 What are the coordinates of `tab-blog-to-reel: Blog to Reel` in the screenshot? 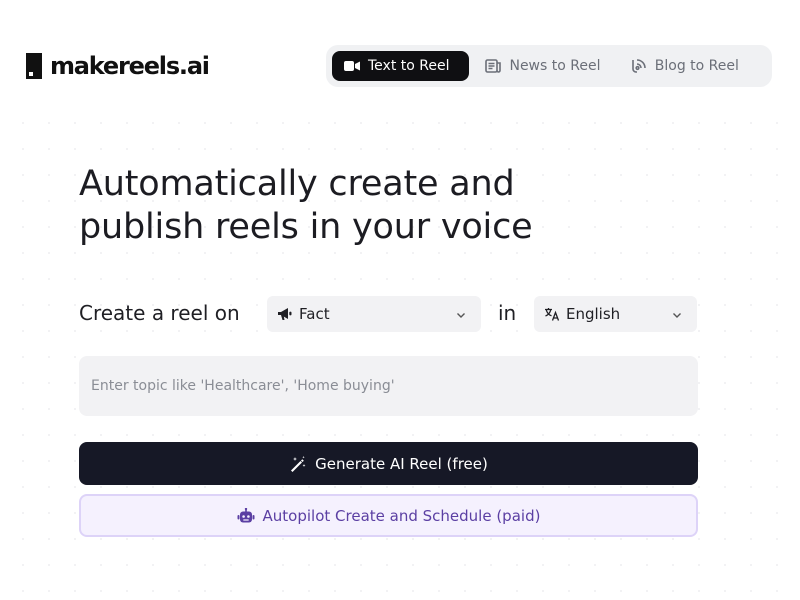 It's located at (692, 66).